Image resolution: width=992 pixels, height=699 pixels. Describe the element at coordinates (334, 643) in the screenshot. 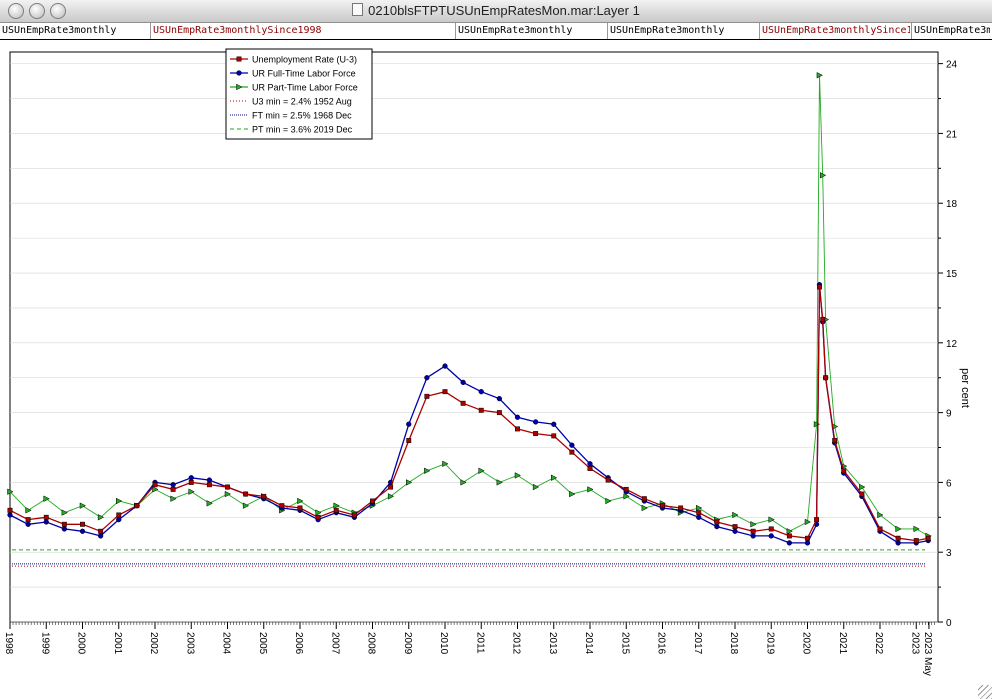

I see `x-tick-label: 2007` at that location.